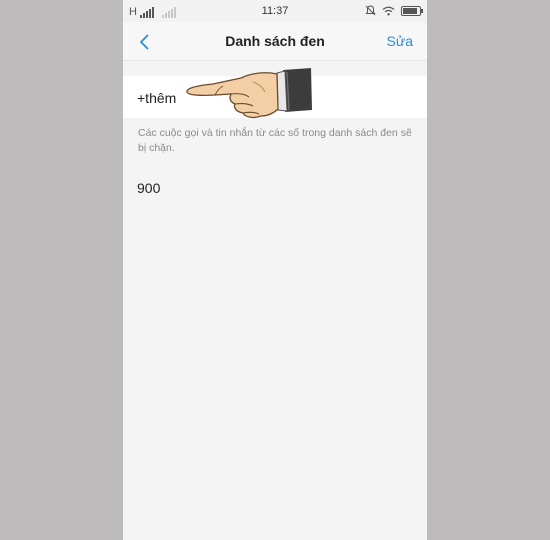  Describe the element at coordinates (370, 10) in the screenshot. I see `mute-alarm-icon` at that location.